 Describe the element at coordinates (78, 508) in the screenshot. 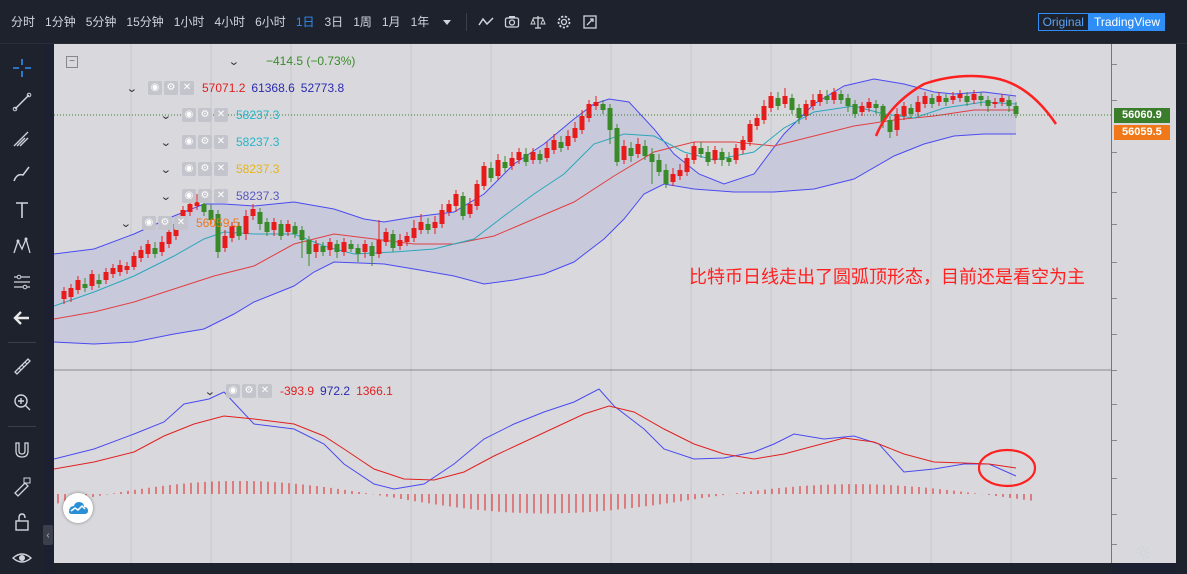

I see `tradingview-logo-icon` at that location.